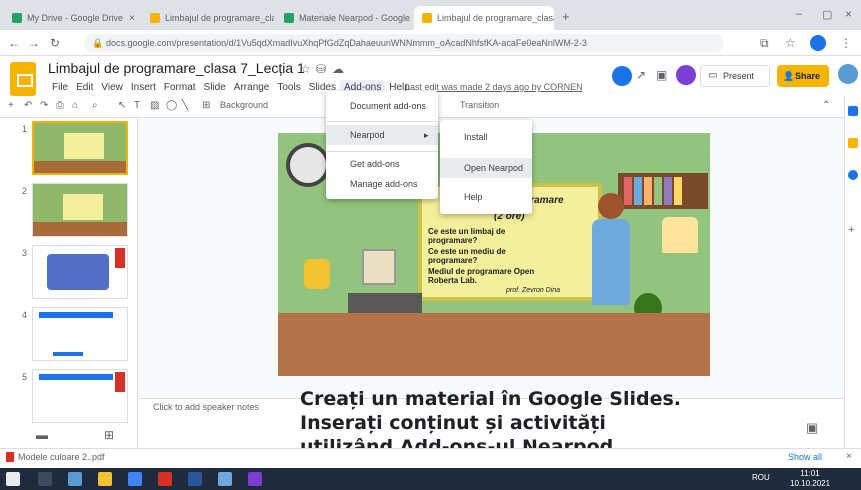 The width and height of the screenshot is (861, 490). Describe the element at coordinates (355, 18) in the screenshot. I see `tab-label: Materiale Nearpod - Google Drive` at that location.